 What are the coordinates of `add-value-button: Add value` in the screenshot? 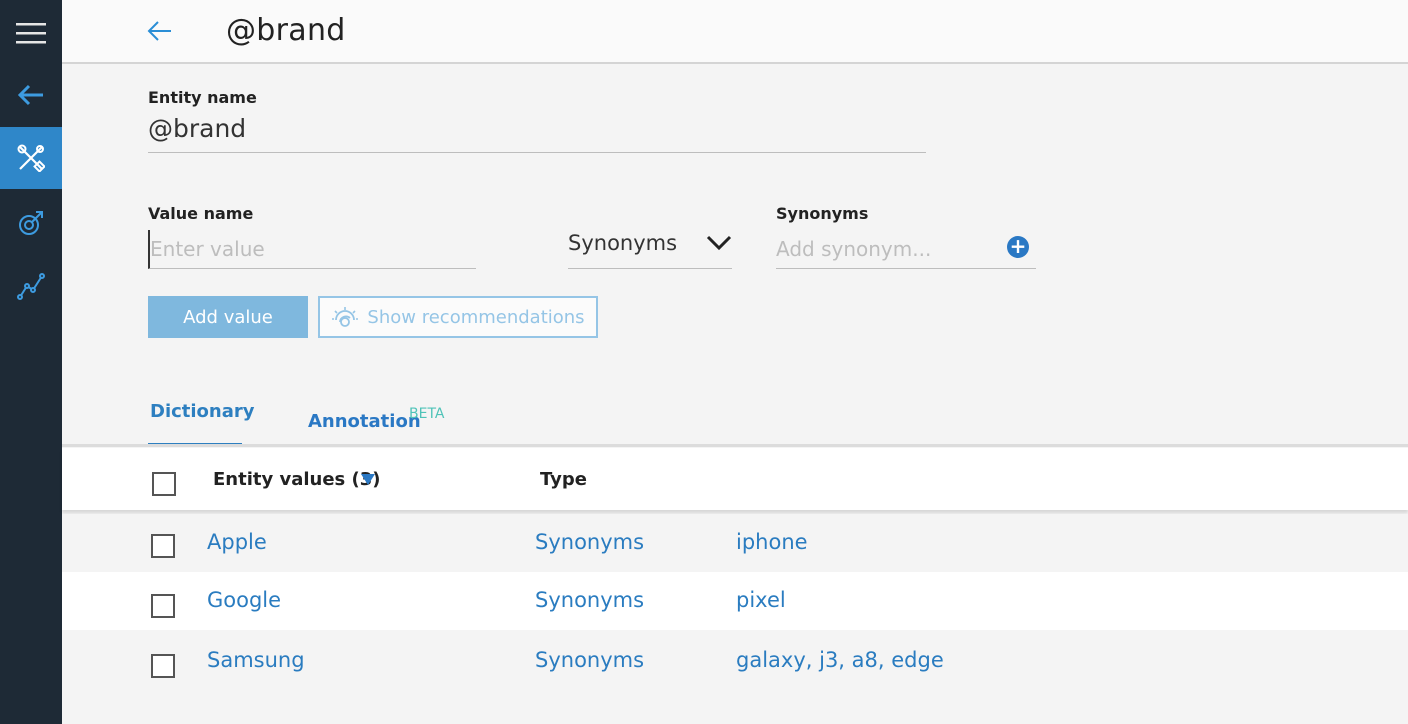 It's located at (228, 317).